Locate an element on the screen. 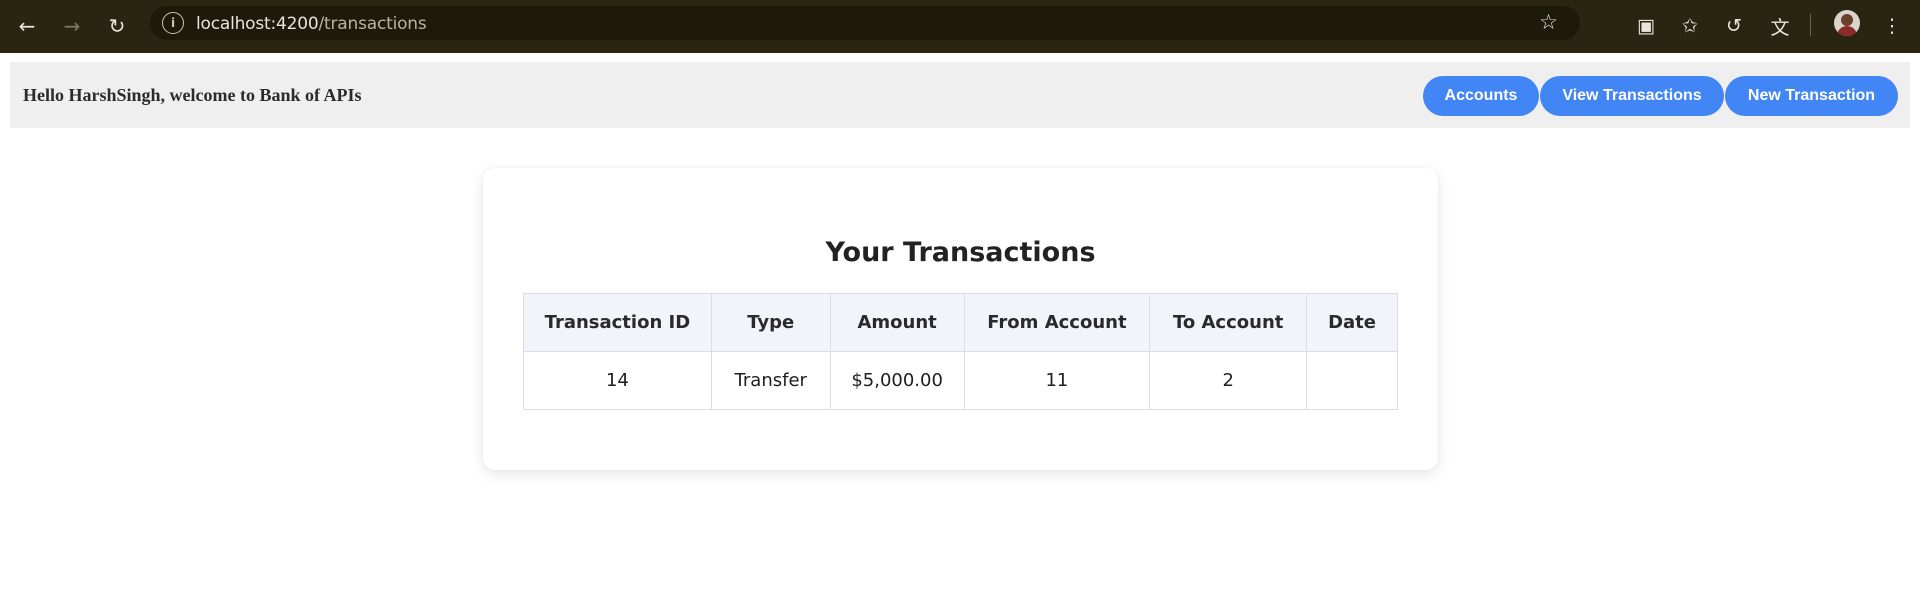 The width and height of the screenshot is (1920, 591). page-title: Your Transactions is located at coordinates (960, 252).